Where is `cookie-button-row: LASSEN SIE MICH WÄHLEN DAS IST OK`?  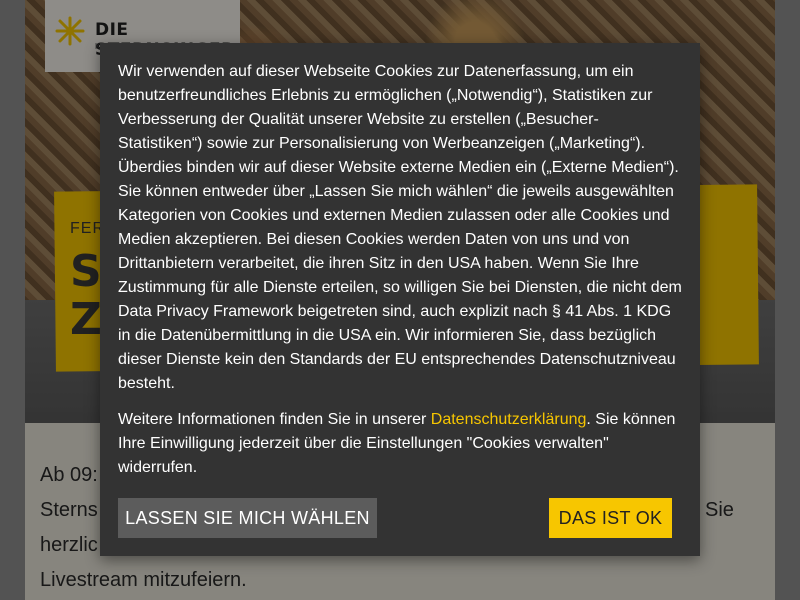 cookie-button-row: LASSEN SIE MICH WÄHLEN DAS IST OK is located at coordinates (395, 518).